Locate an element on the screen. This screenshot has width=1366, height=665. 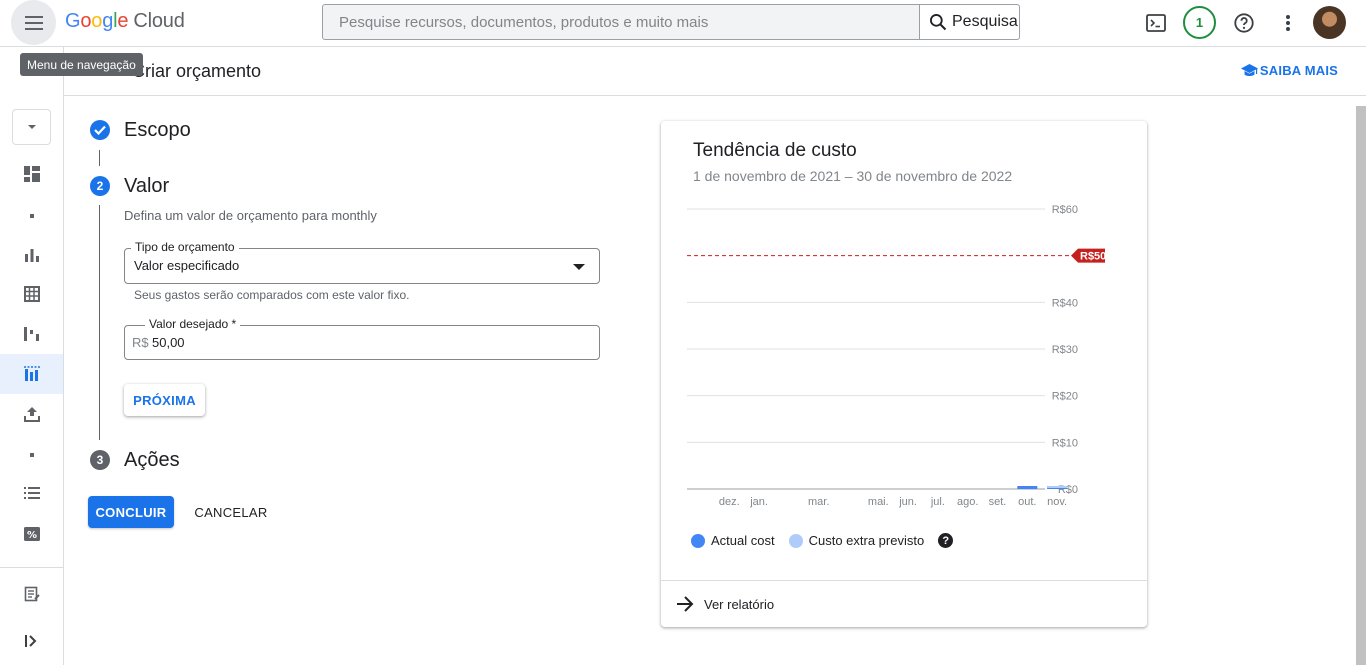
target-amount-value: 50,00 is located at coordinates (168, 342).